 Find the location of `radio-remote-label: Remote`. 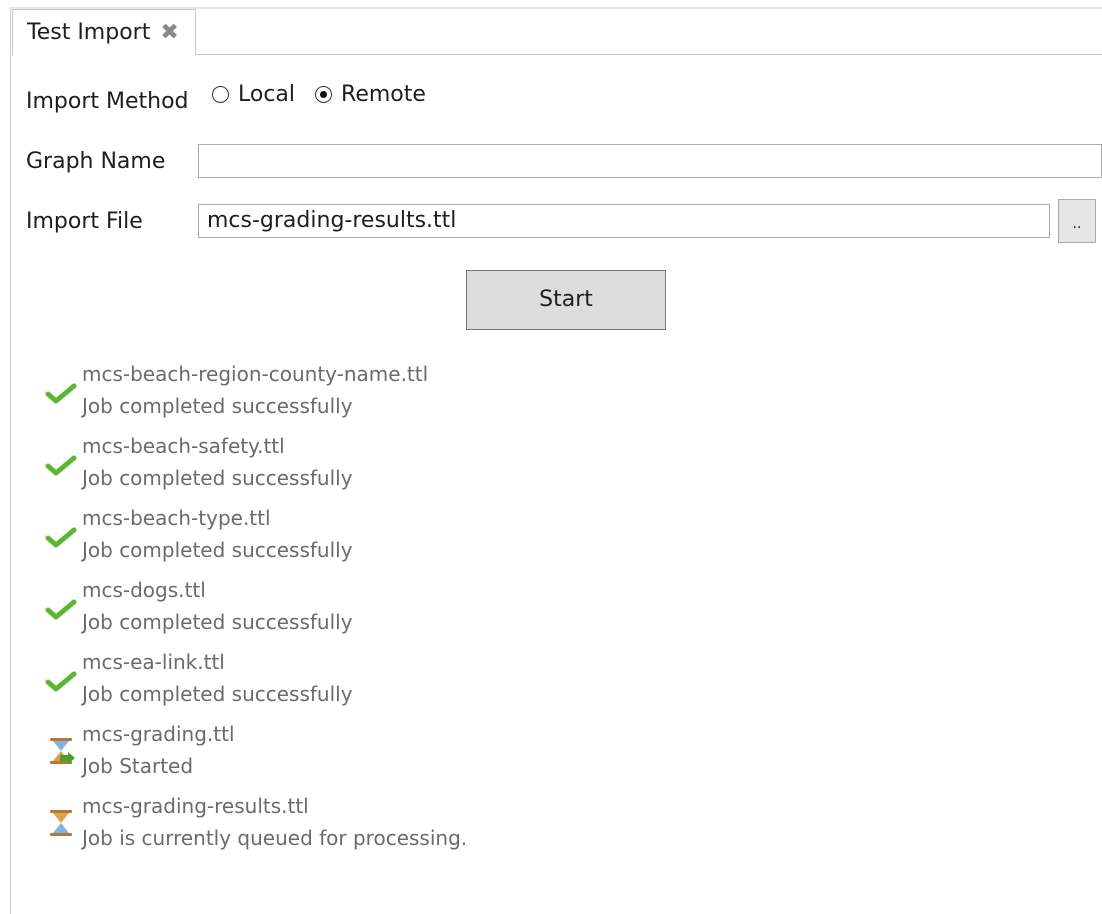

radio-remote-label: Remote is located at coordinates (383, 94).